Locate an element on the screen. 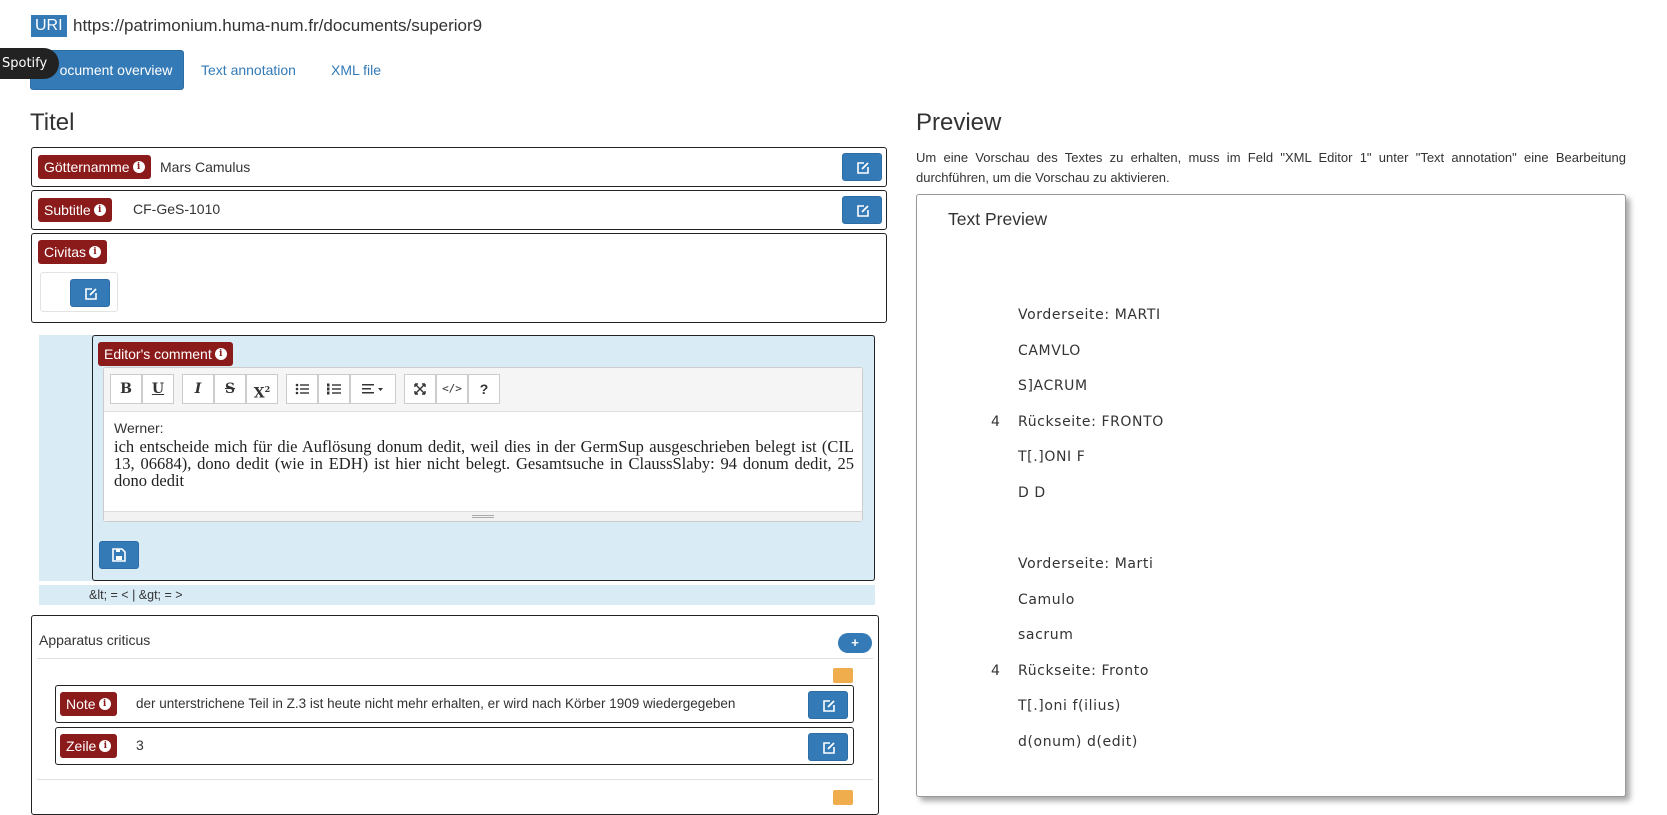  field-subtitle: Subtitle i CF-GeS-1010 is located at coordinates (459, 210).